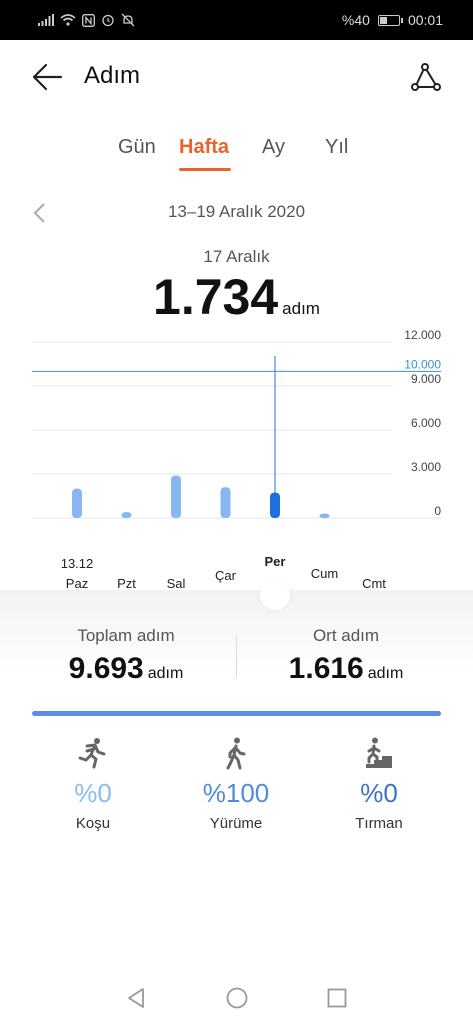  I want to click on selected-steps: 1.734, so click(216, 297).